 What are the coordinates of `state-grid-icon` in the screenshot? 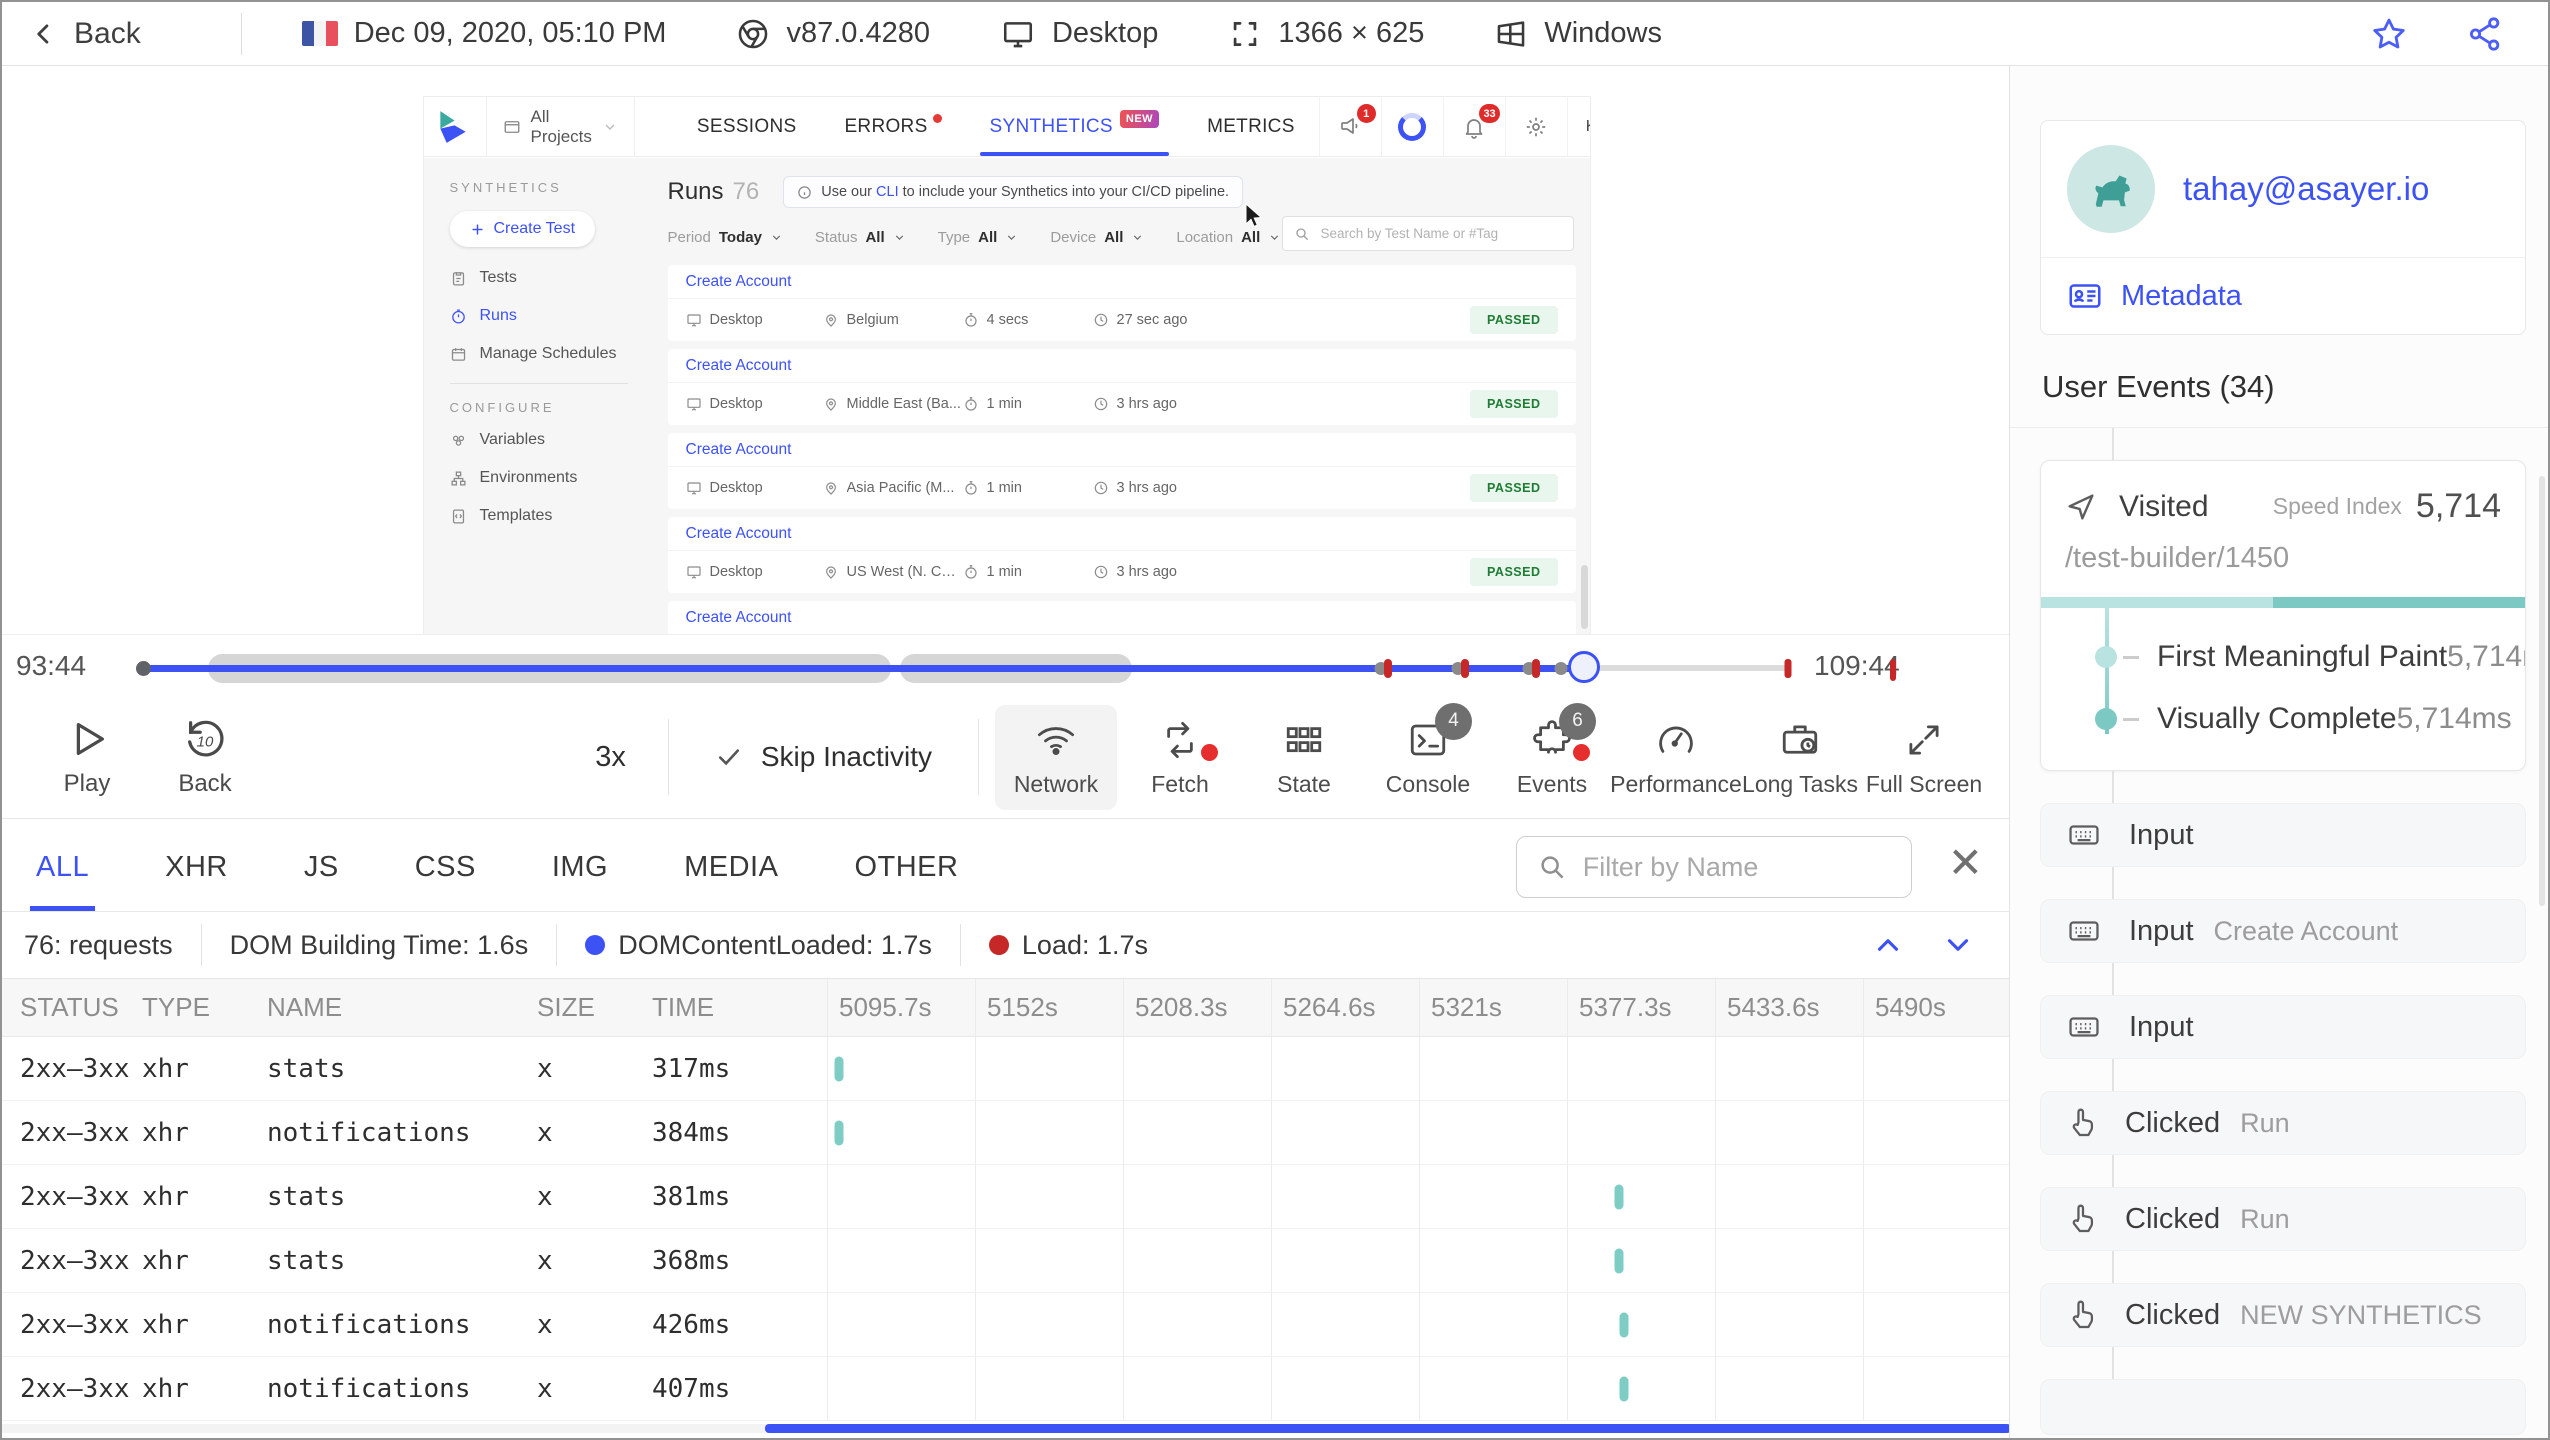 It's located at (1304, 740).